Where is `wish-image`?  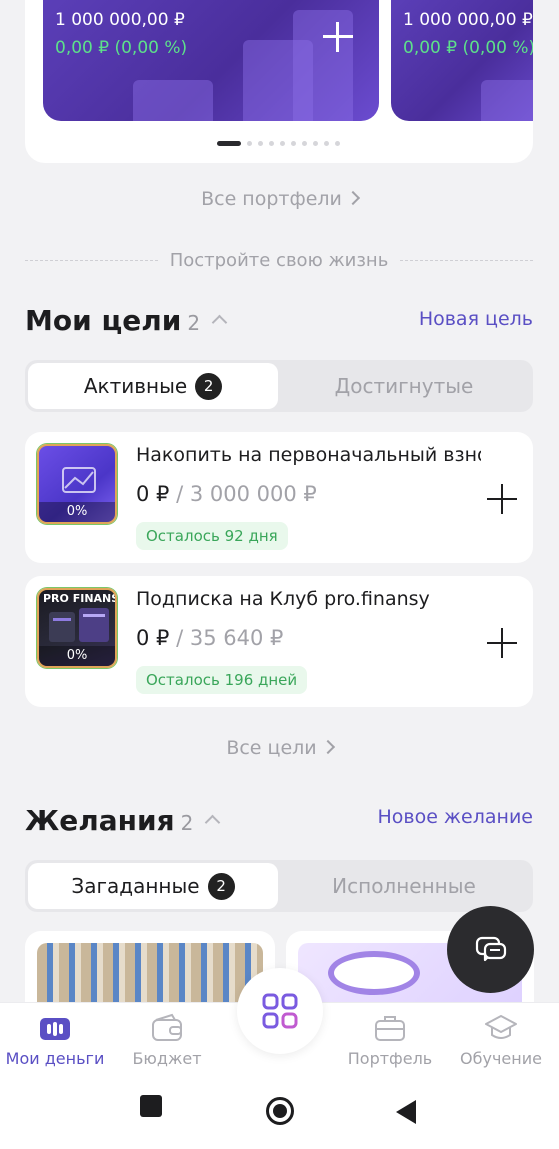 wish-image is located at coordinates (150, 977).